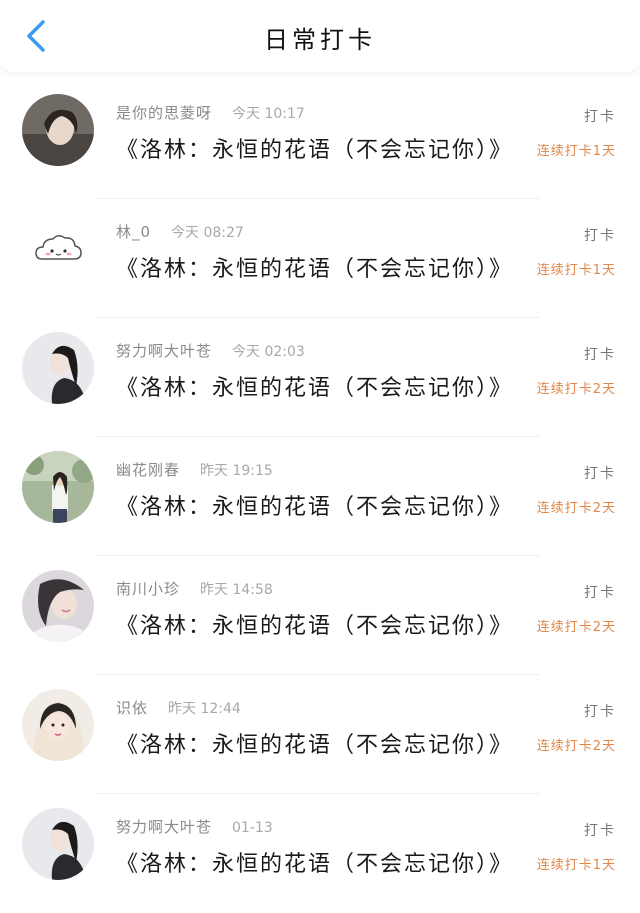 The height and width of the screenshot is (913, 640). I want to click on entry-meta: 识依 昨天 12:44, so click(178, 707).